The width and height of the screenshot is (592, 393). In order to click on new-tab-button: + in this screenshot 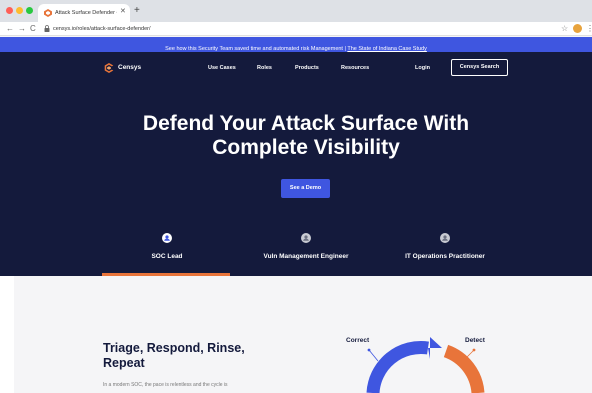, I will do `click(137, 11)`.